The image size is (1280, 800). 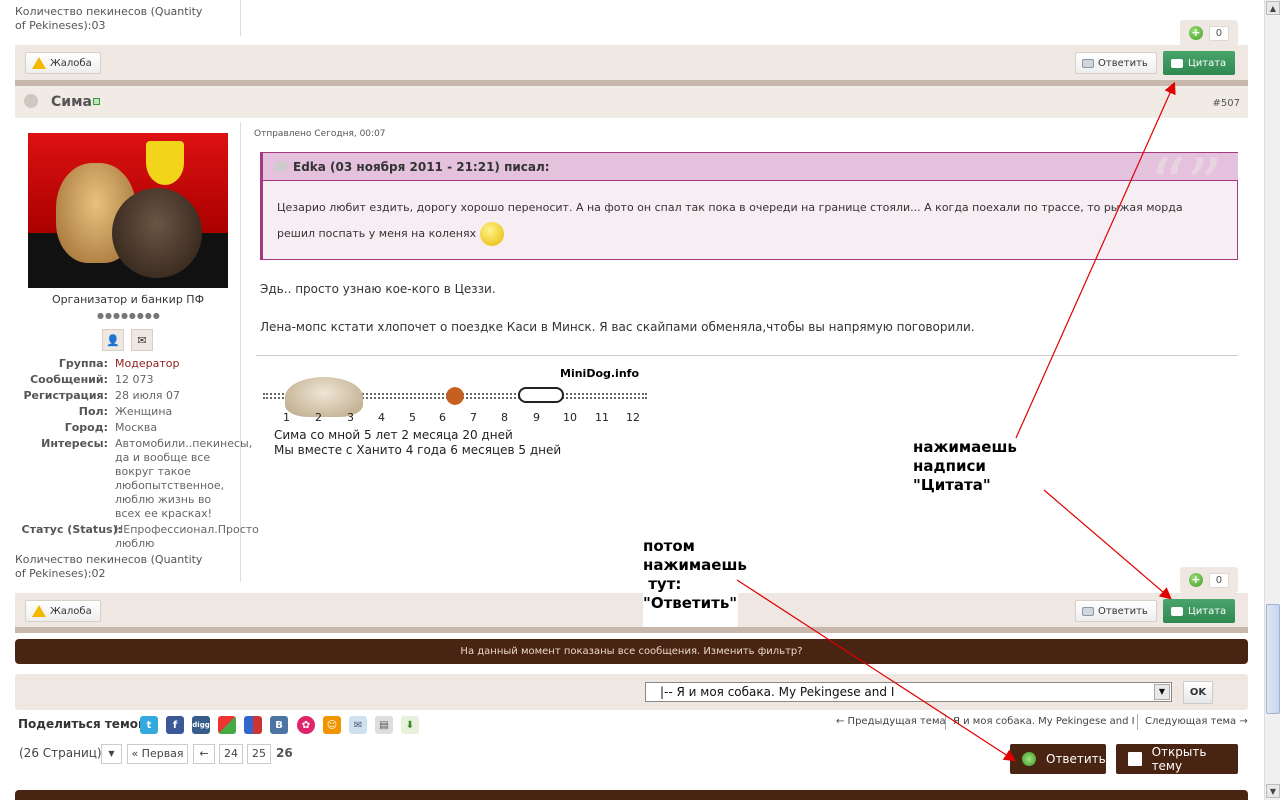 I want to click on print-icon: ▤, so click(x=384, y=725).